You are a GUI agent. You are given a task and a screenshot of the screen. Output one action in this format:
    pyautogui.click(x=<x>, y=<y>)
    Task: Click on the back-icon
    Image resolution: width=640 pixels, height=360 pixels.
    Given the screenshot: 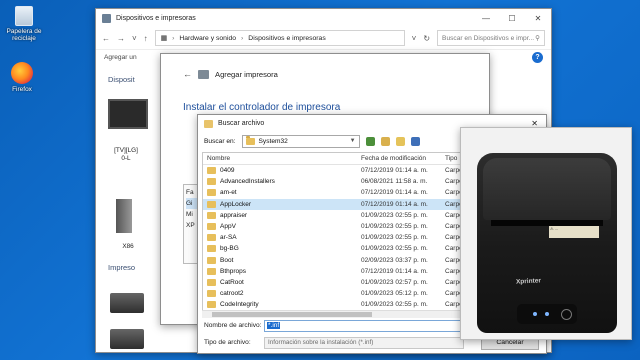 What is the action you would take?
    pyautogui.click(x=370, y=141)
    